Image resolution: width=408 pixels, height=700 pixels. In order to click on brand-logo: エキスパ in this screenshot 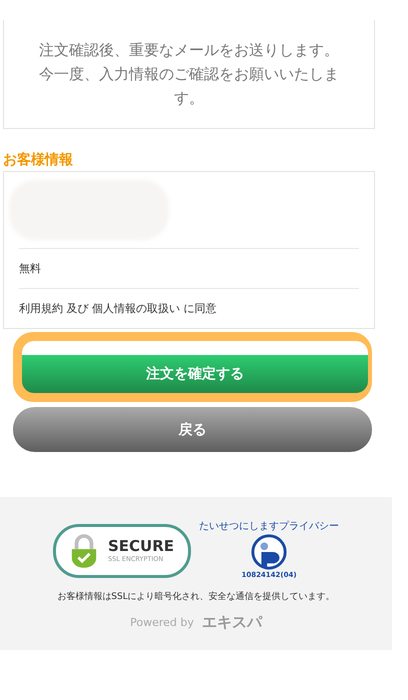, I will do `click(232, 622)`.